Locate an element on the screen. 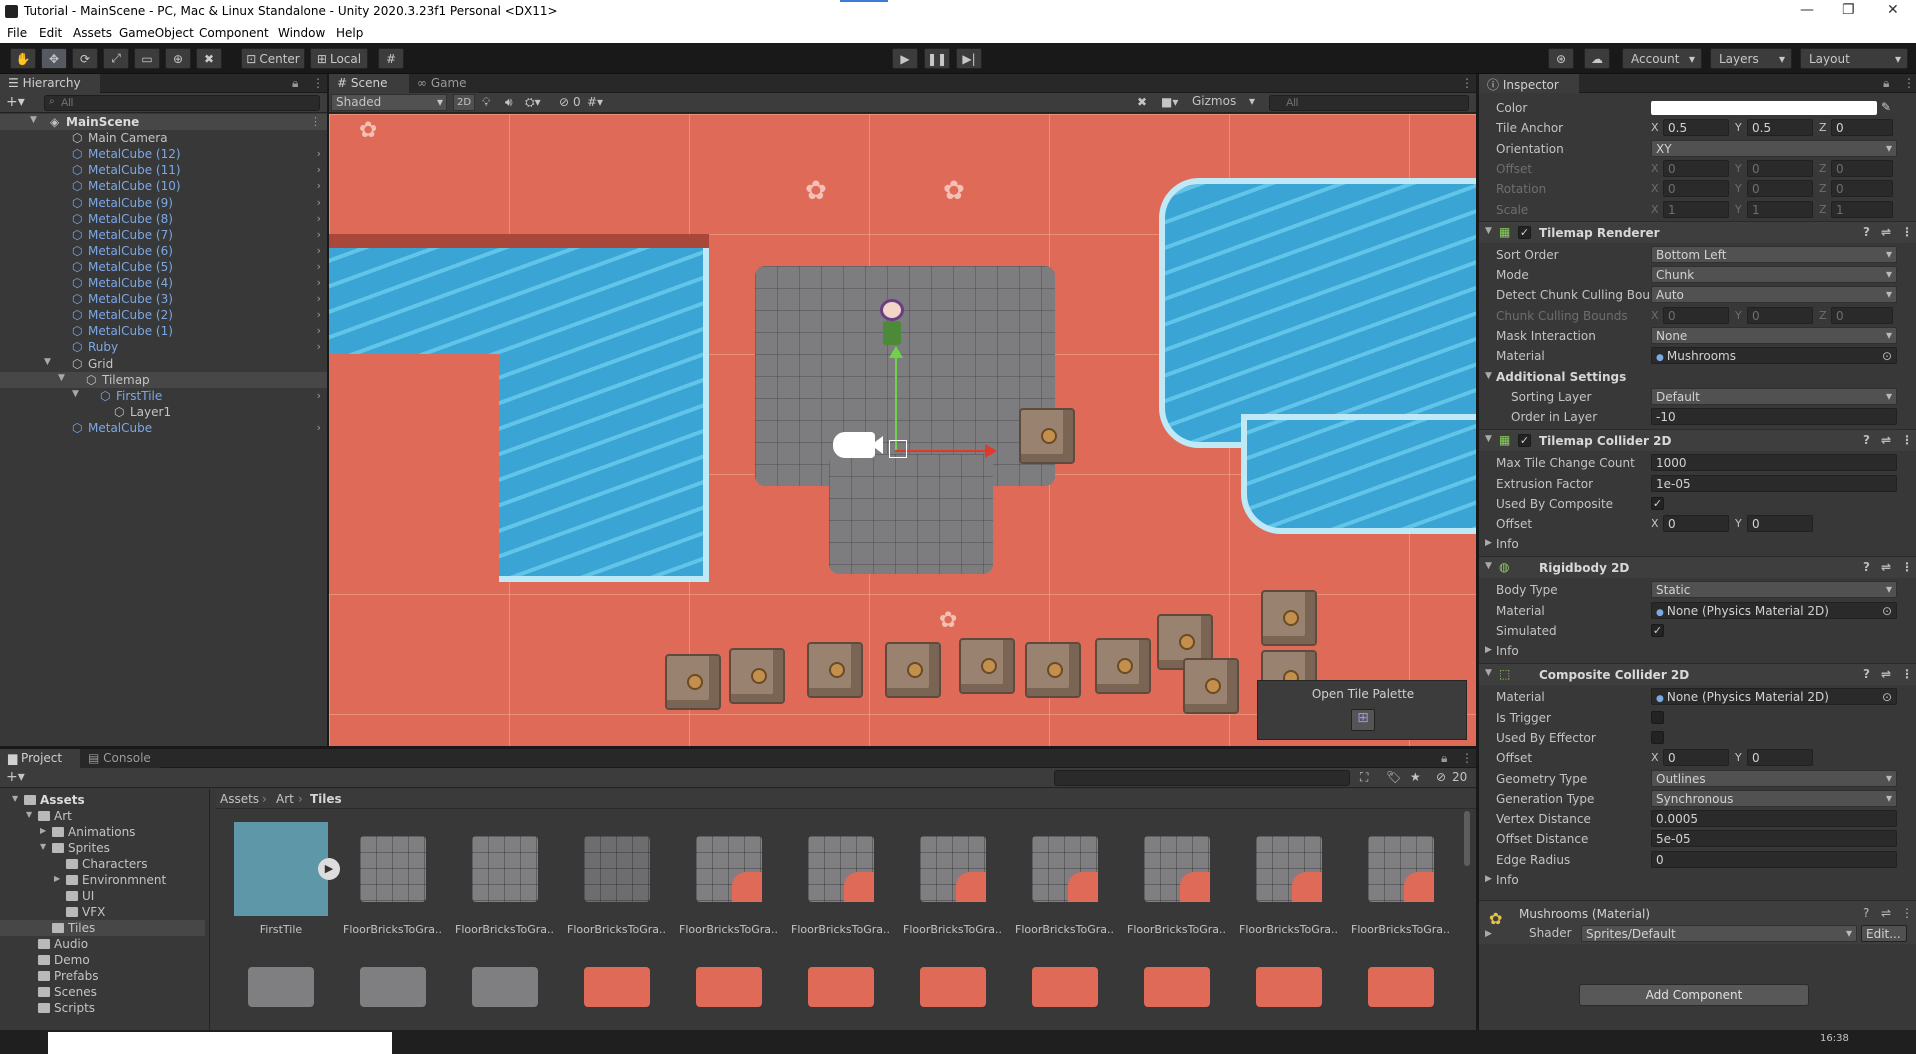  checkbox is located at coordinates (1657, 737).